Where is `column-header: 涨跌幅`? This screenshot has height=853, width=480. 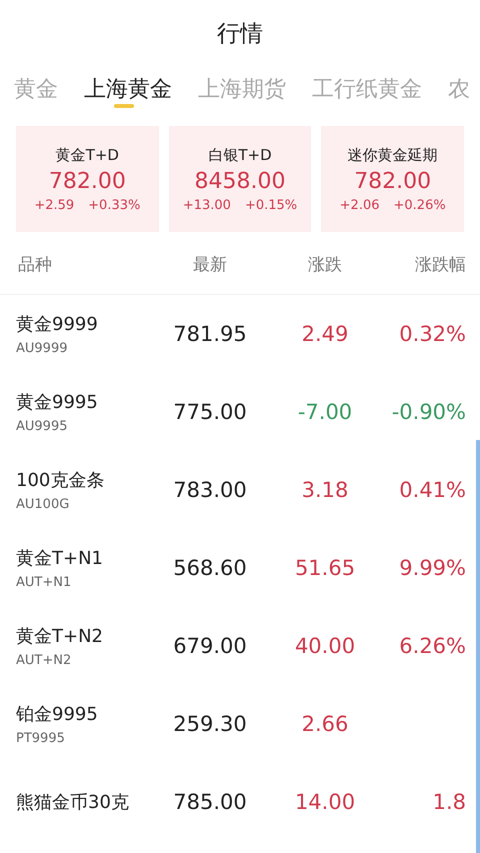 column-header: 涨跌幅 is located at coordinates (440, 265).